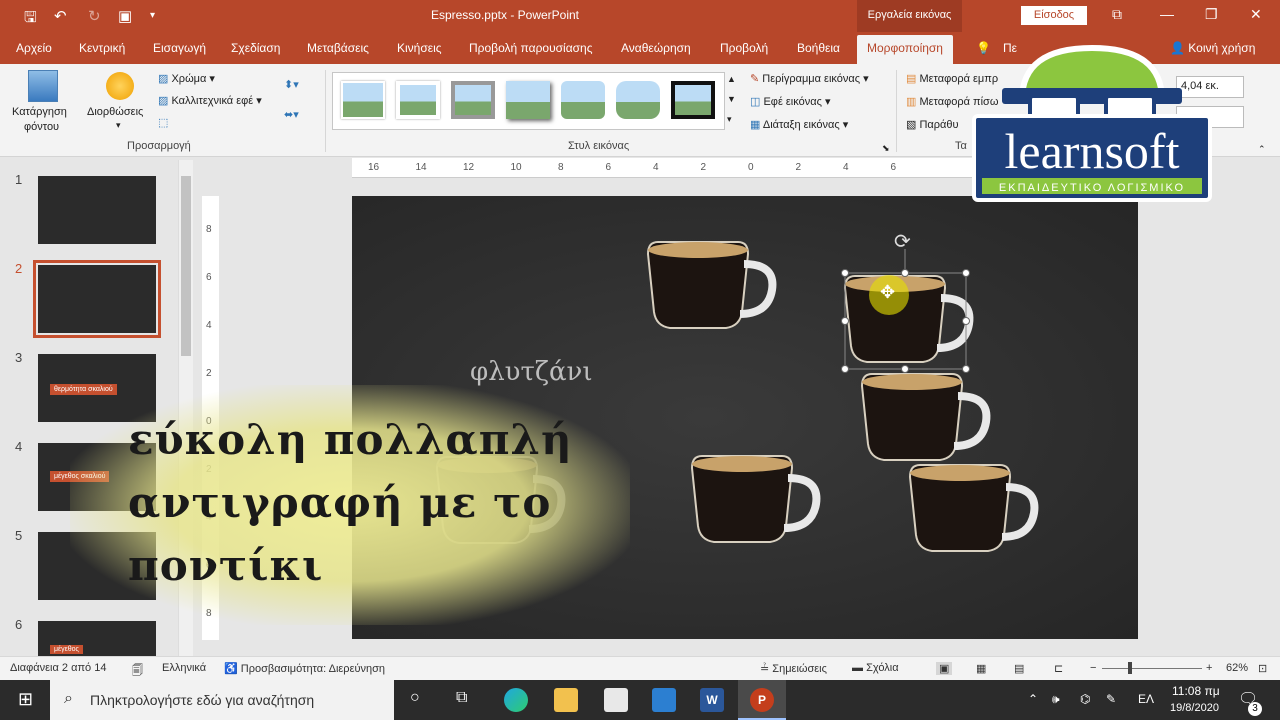  What do you see at coordinates (461, 698) in the screenshot?
I see `task-view-icon: ⧉` at bounding box center [461, 698].